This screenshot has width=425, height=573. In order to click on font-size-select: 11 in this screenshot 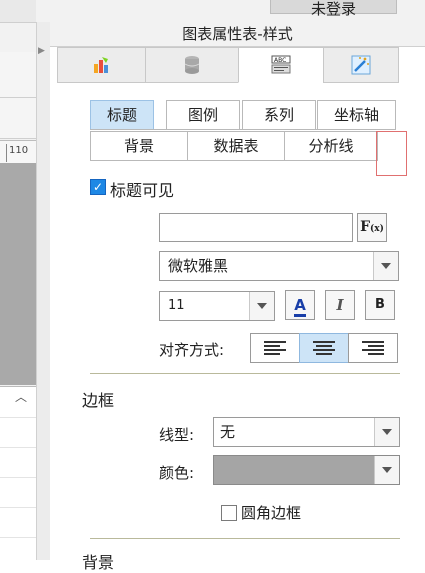, I will do `click(217, 306)`.